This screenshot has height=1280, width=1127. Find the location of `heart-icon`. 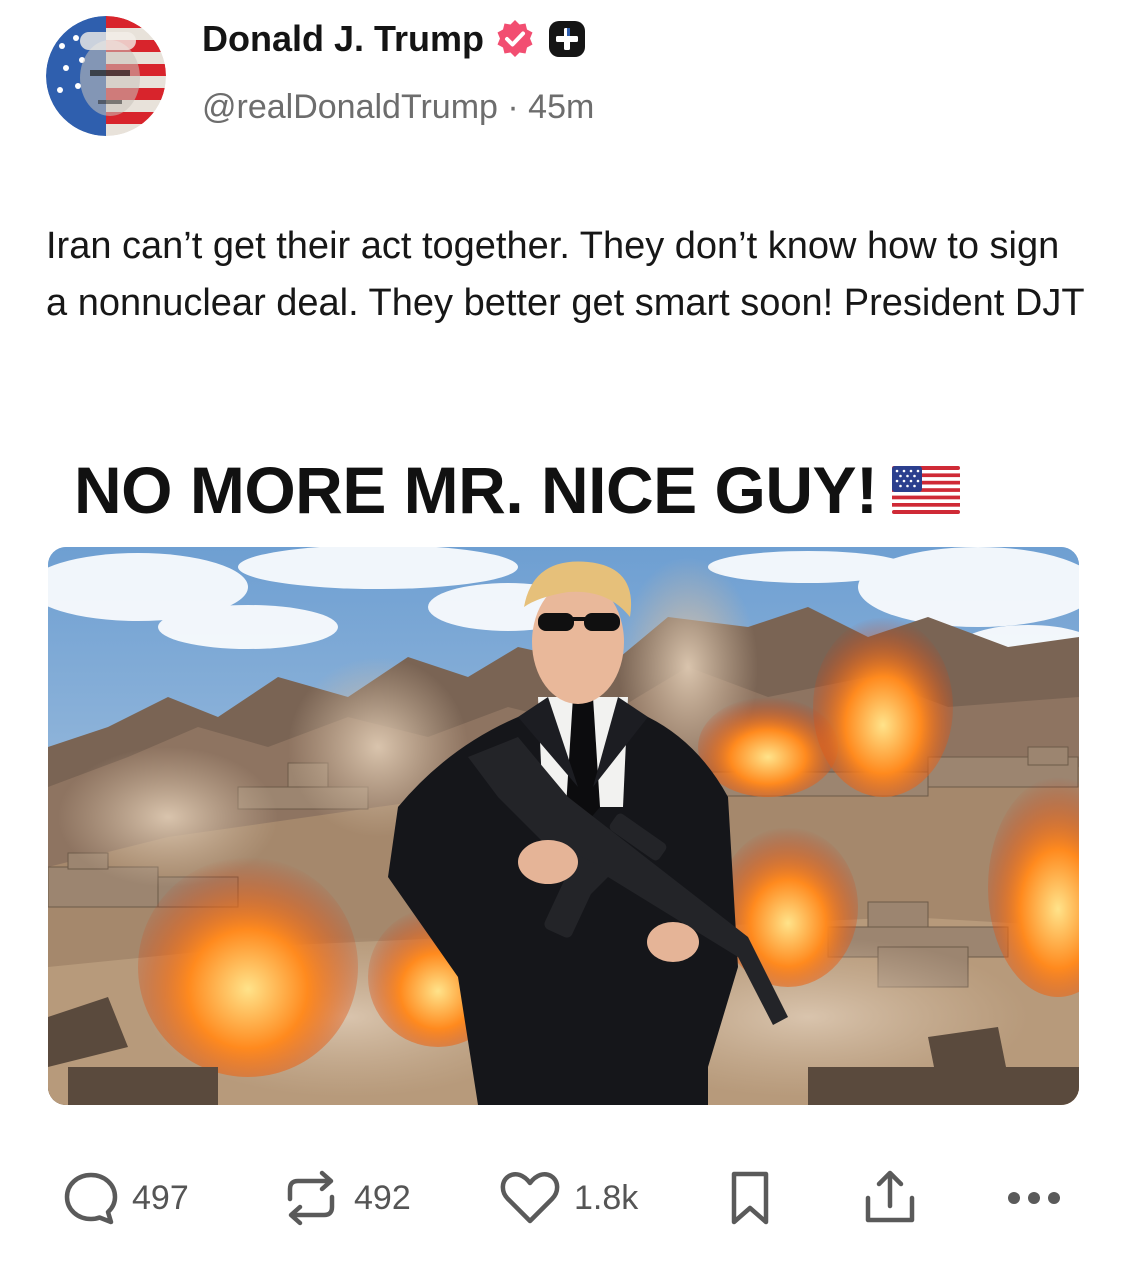

heart-icon is located at coordinates (530, 1198).